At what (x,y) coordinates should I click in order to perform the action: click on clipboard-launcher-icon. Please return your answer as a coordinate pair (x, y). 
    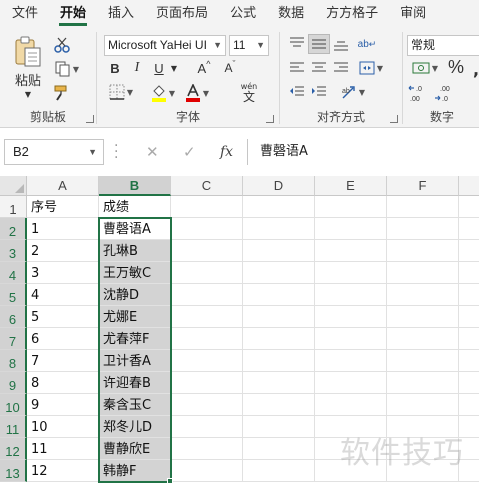
    Looking at the image, I should click on (90, 119).